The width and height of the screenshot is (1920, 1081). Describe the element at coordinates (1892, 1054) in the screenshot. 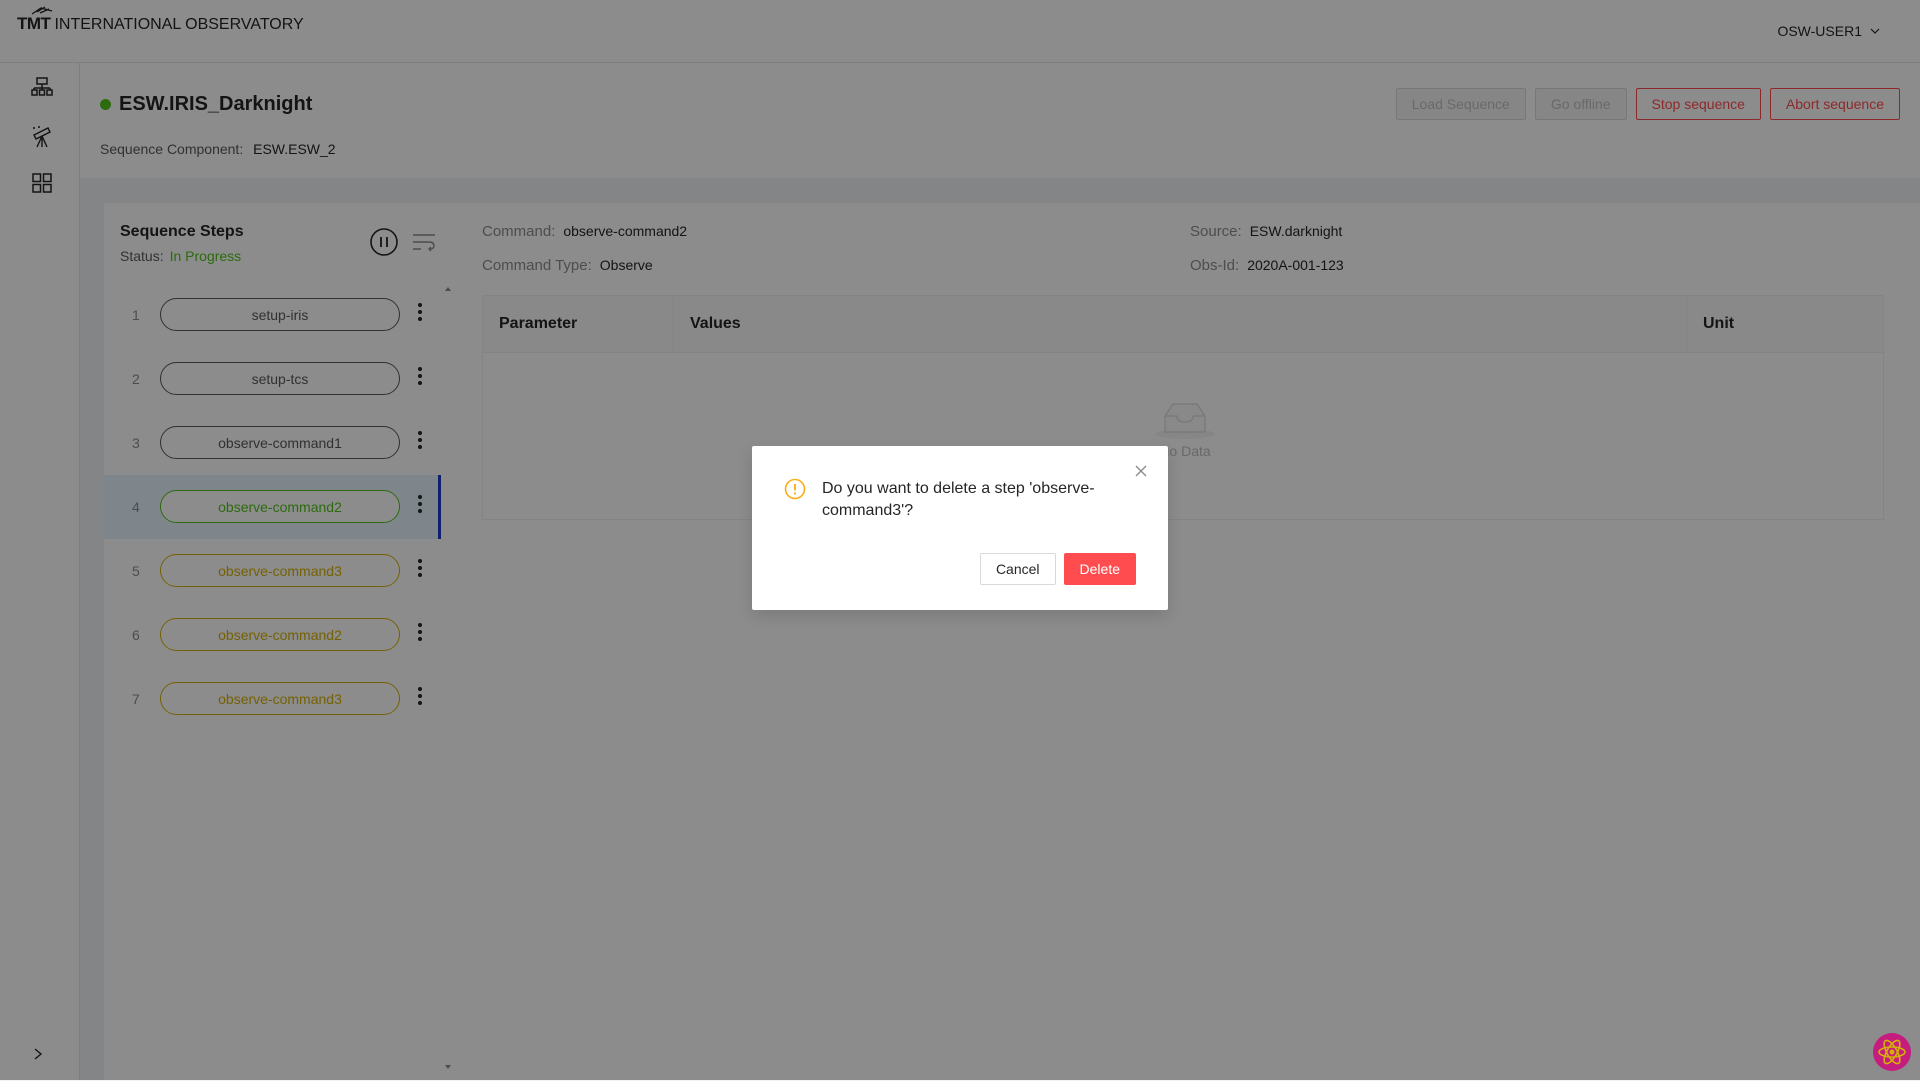

I see `devtools-icon` at that location.